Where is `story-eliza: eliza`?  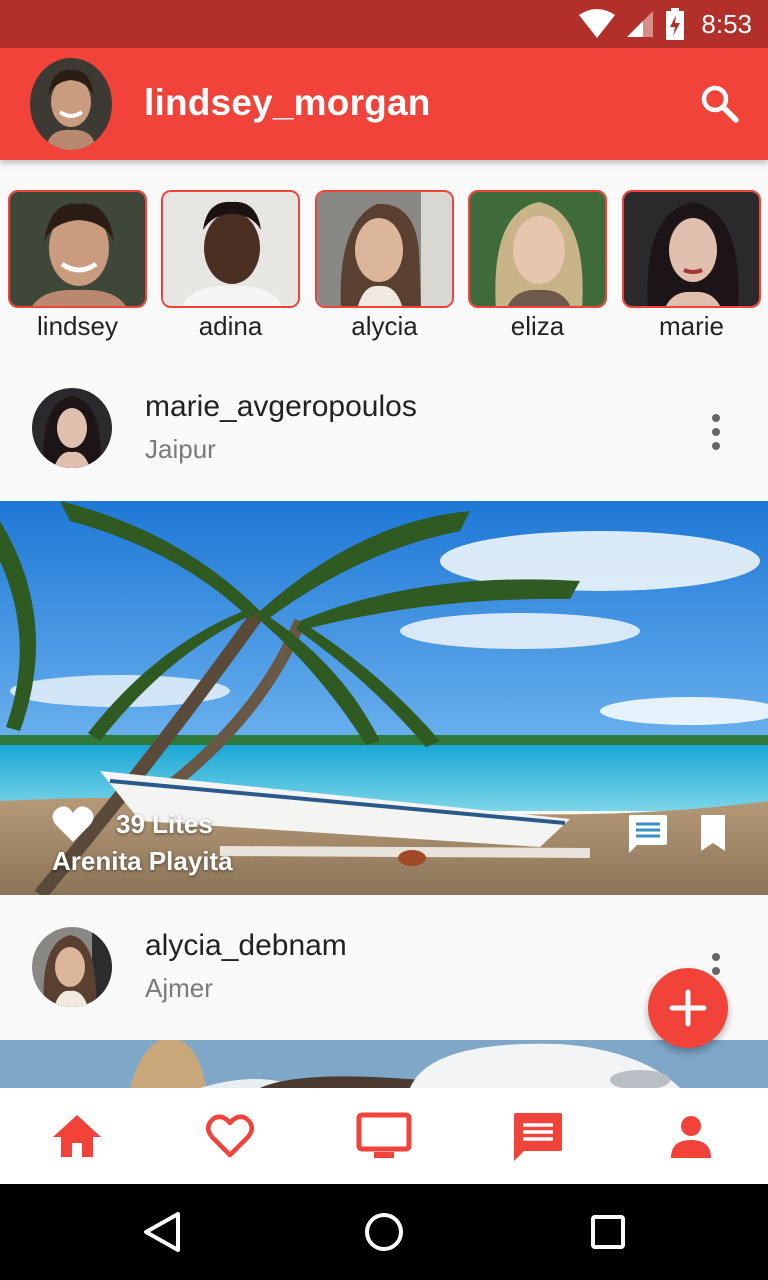 story-eliza: eliza is located at coordinates (537, 266).